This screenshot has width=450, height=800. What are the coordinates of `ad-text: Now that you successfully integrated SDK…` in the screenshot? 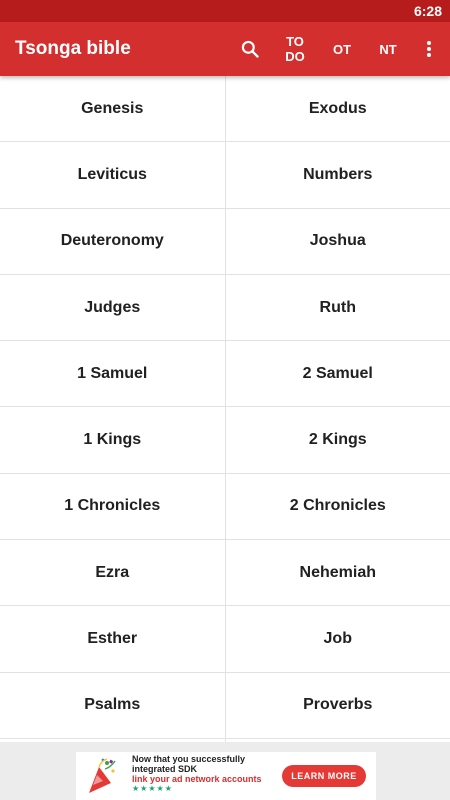 It's located at (207, 774).